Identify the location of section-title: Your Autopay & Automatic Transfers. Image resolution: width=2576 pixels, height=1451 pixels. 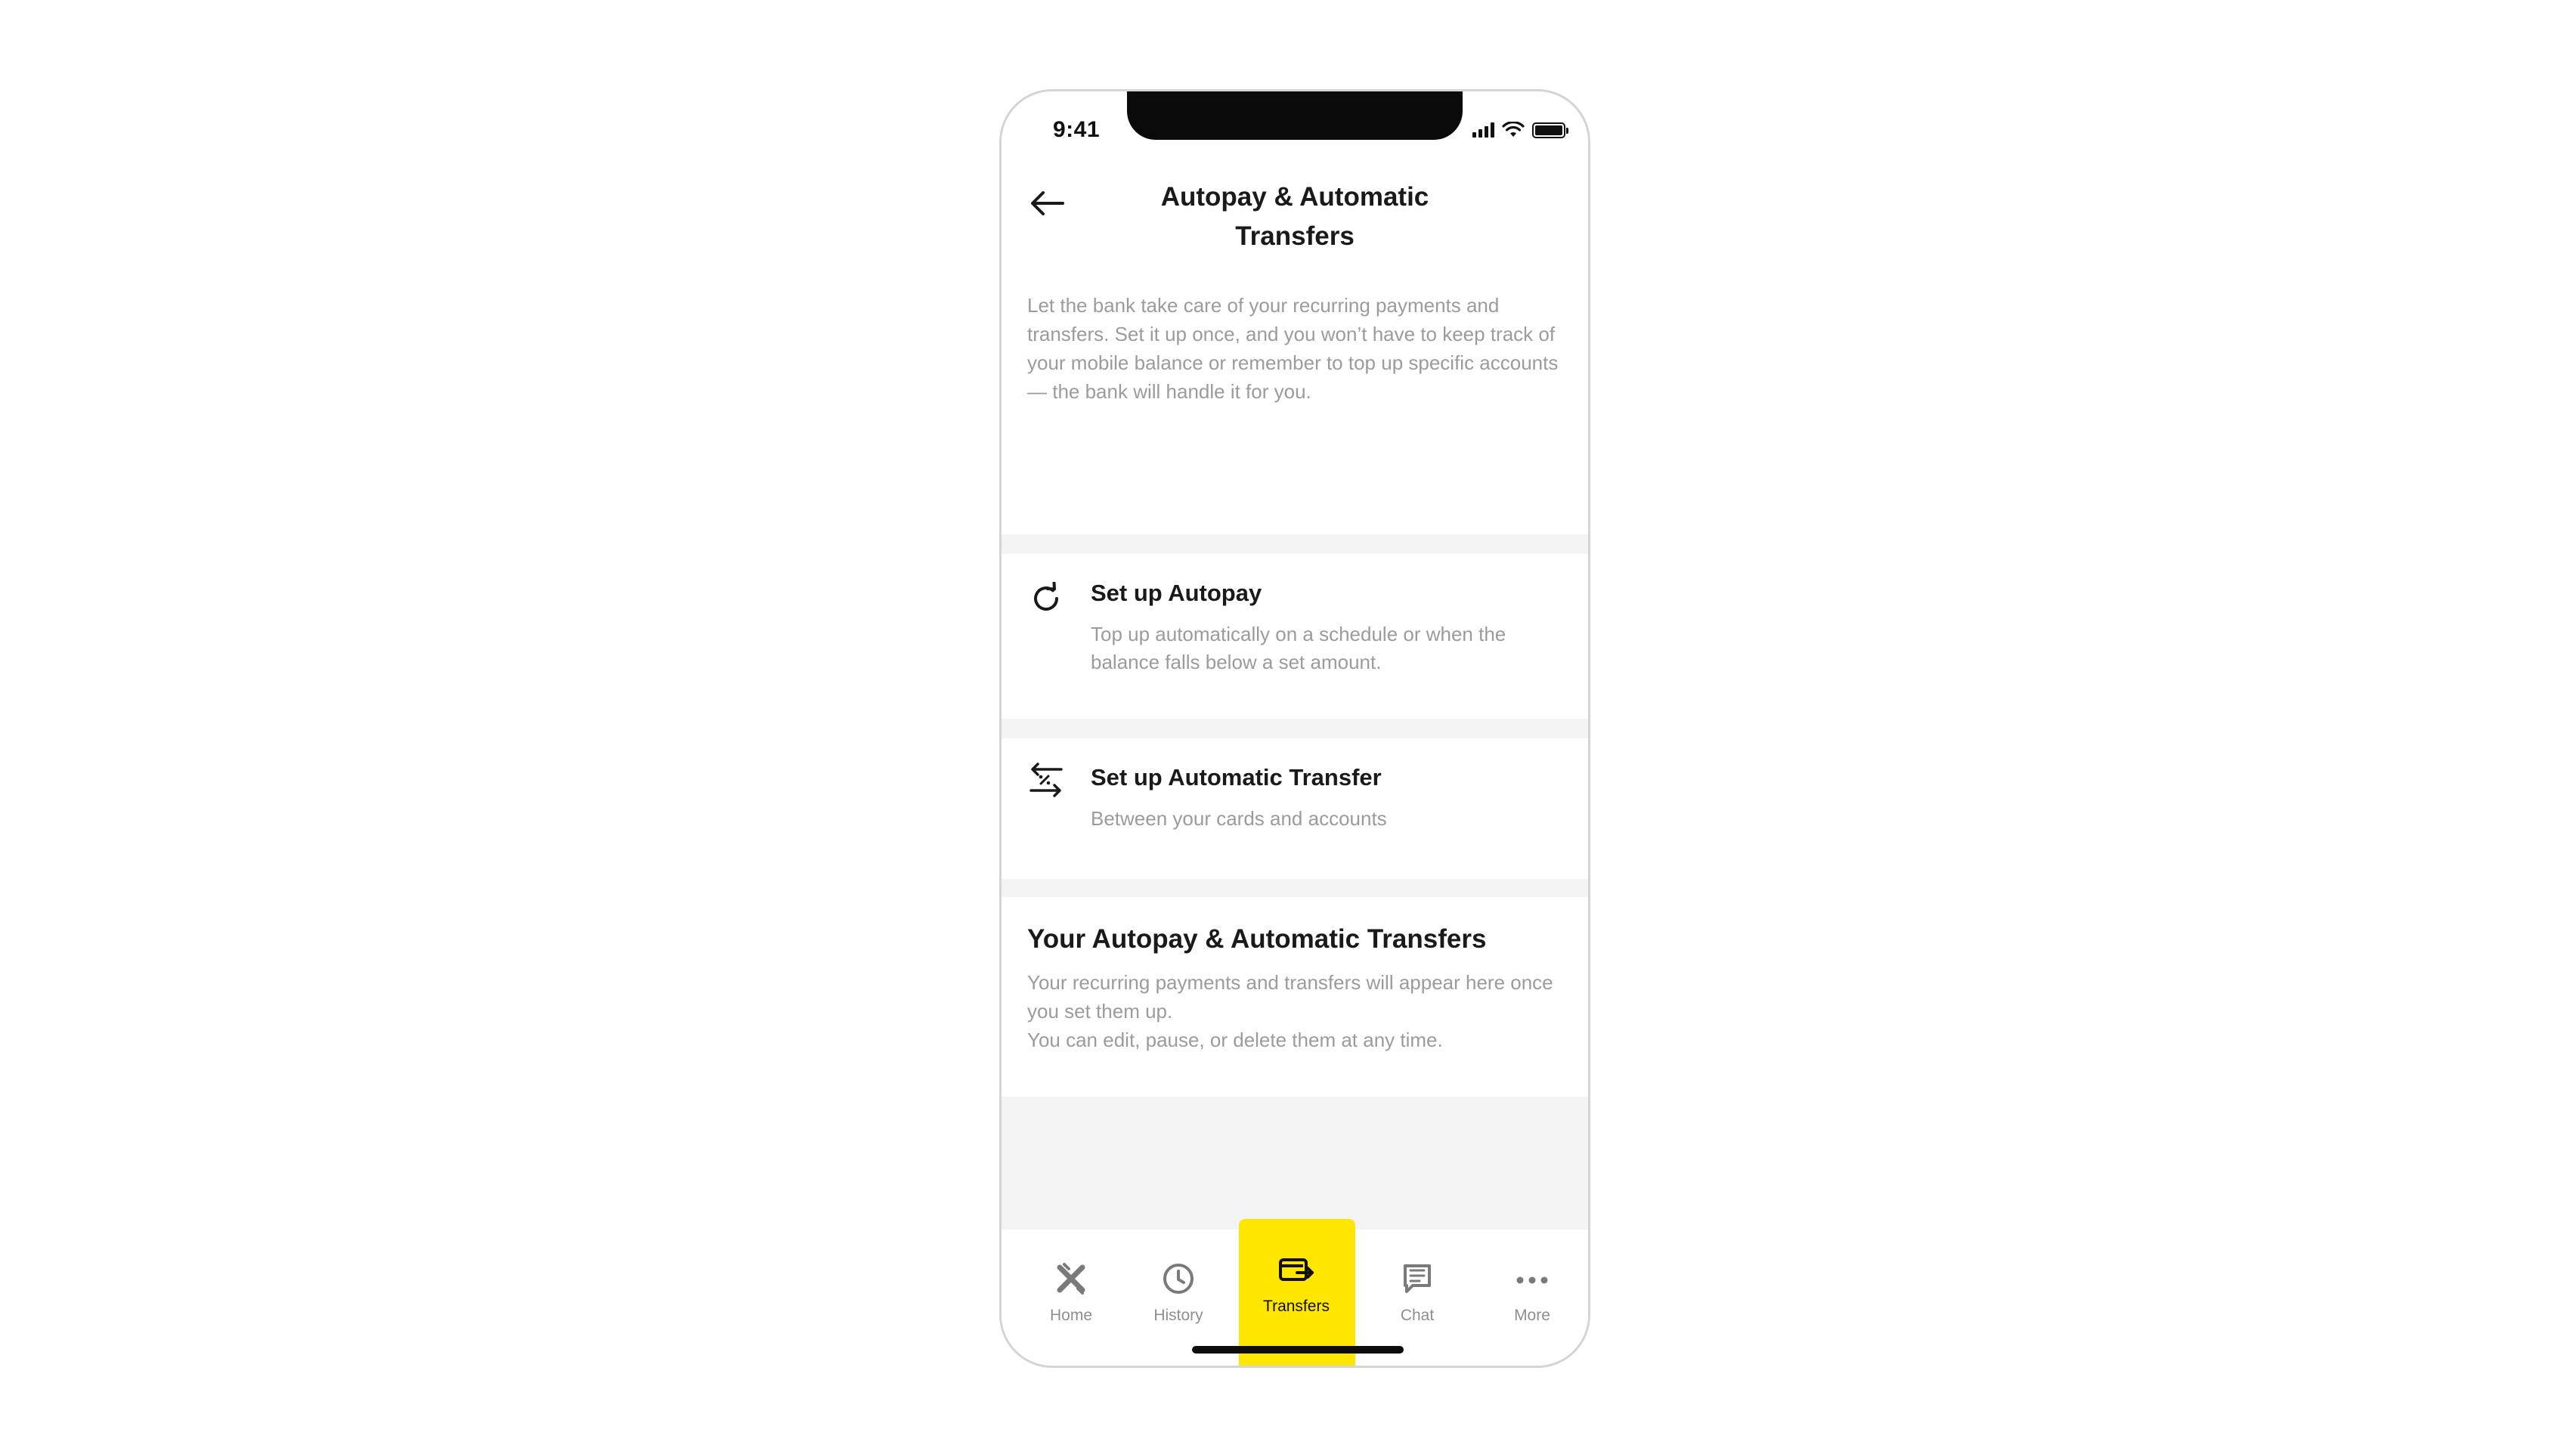
(1257, 939).